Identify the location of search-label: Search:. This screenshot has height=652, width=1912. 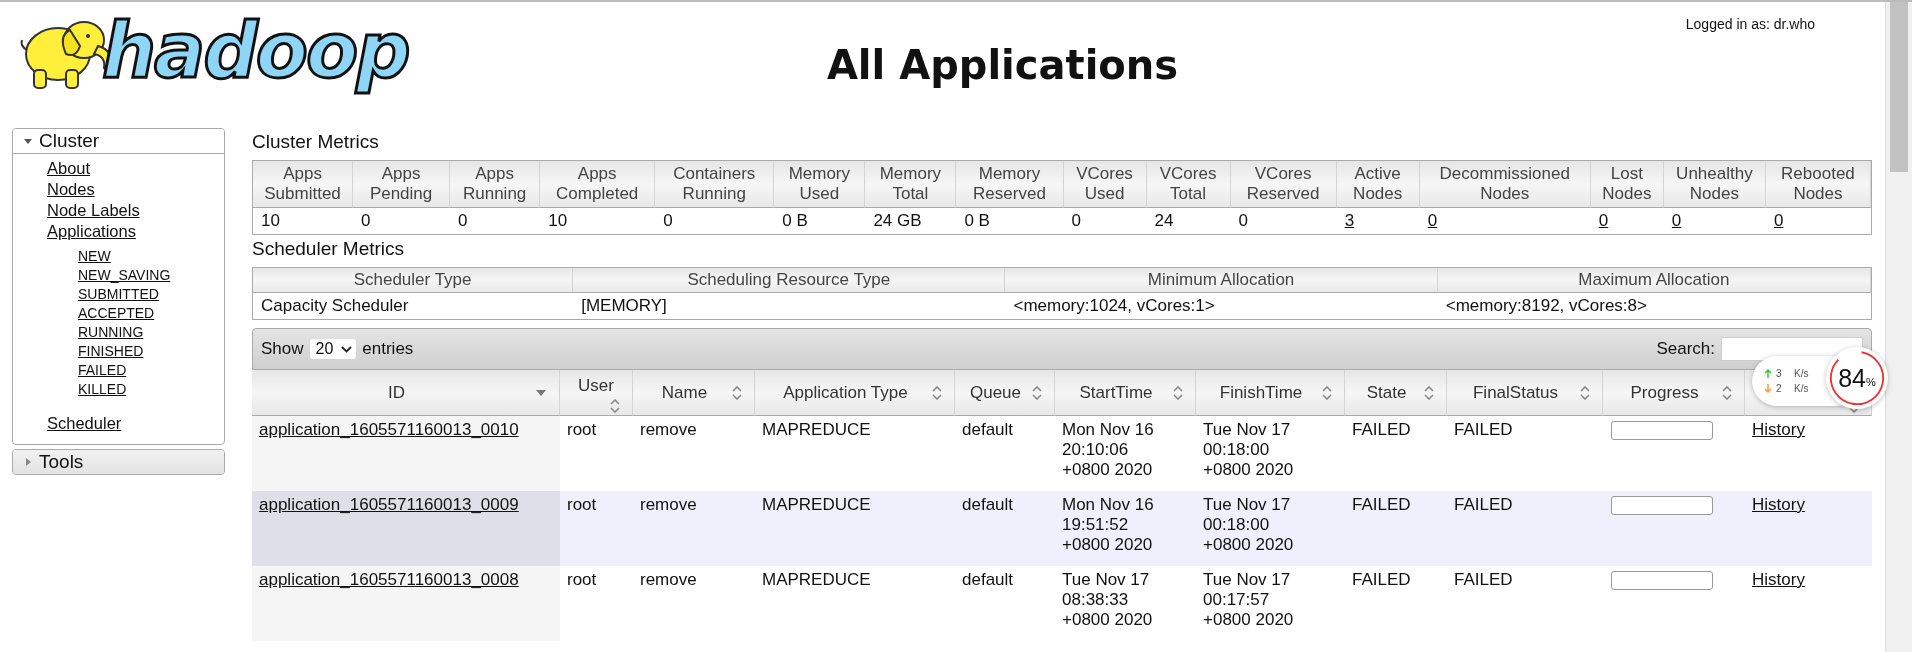
(1685, 349).